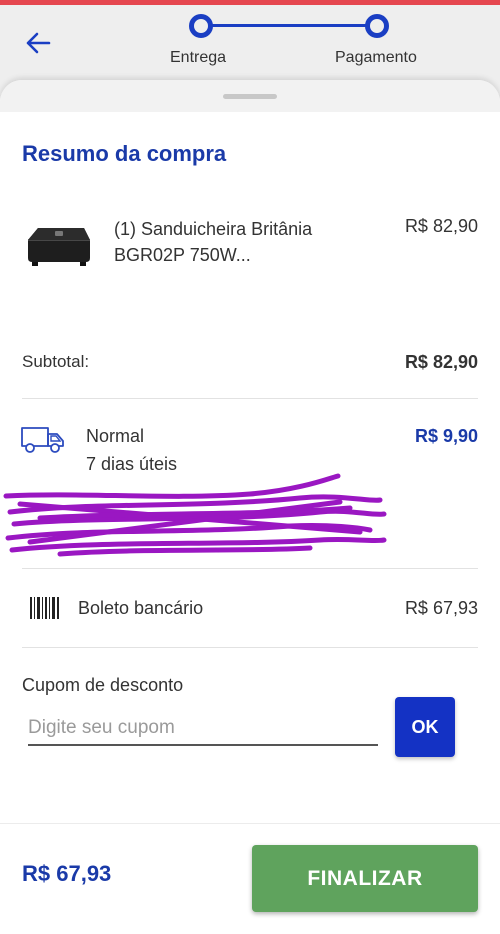  Describe the element at coordinates (141, 608) in the screenshot. I see `payment-method: Boleto bancário` at that location.